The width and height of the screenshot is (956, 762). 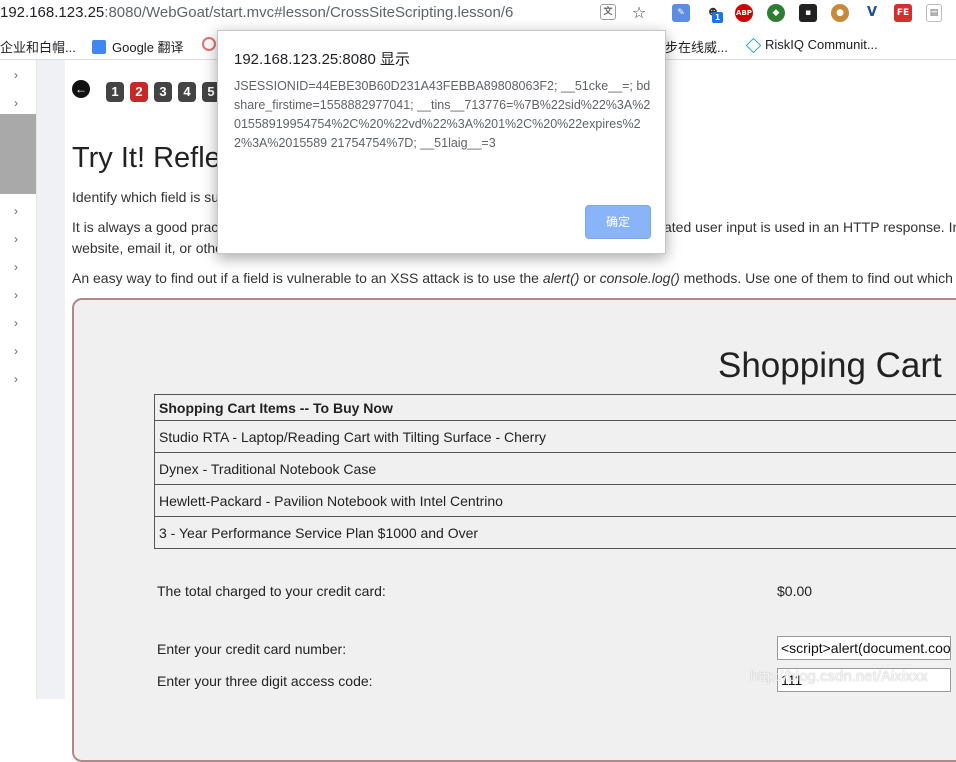 I want to click on lesson-paragraph: Identify which field is su, so click(x=145, y=197).